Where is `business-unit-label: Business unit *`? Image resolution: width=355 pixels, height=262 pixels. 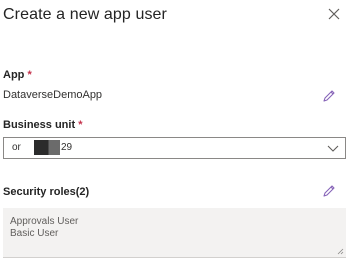
business-unit-label: Business unit * is located at coordinates (42, 125).